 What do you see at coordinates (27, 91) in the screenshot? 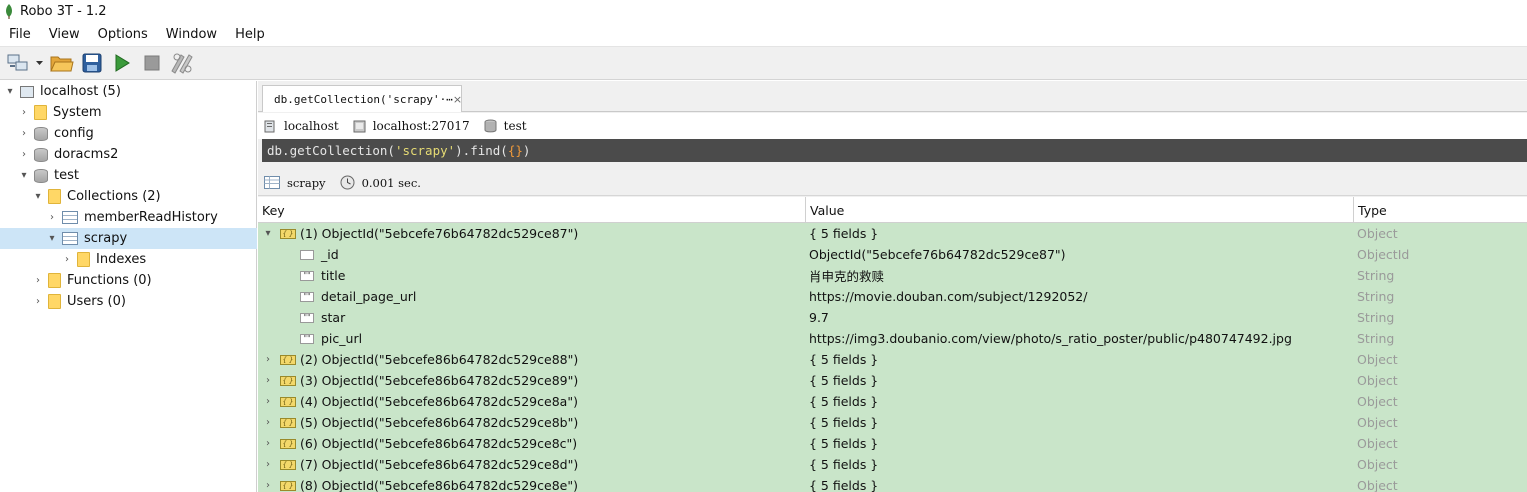
I see `server-icon` at bounding box center [27, 91].